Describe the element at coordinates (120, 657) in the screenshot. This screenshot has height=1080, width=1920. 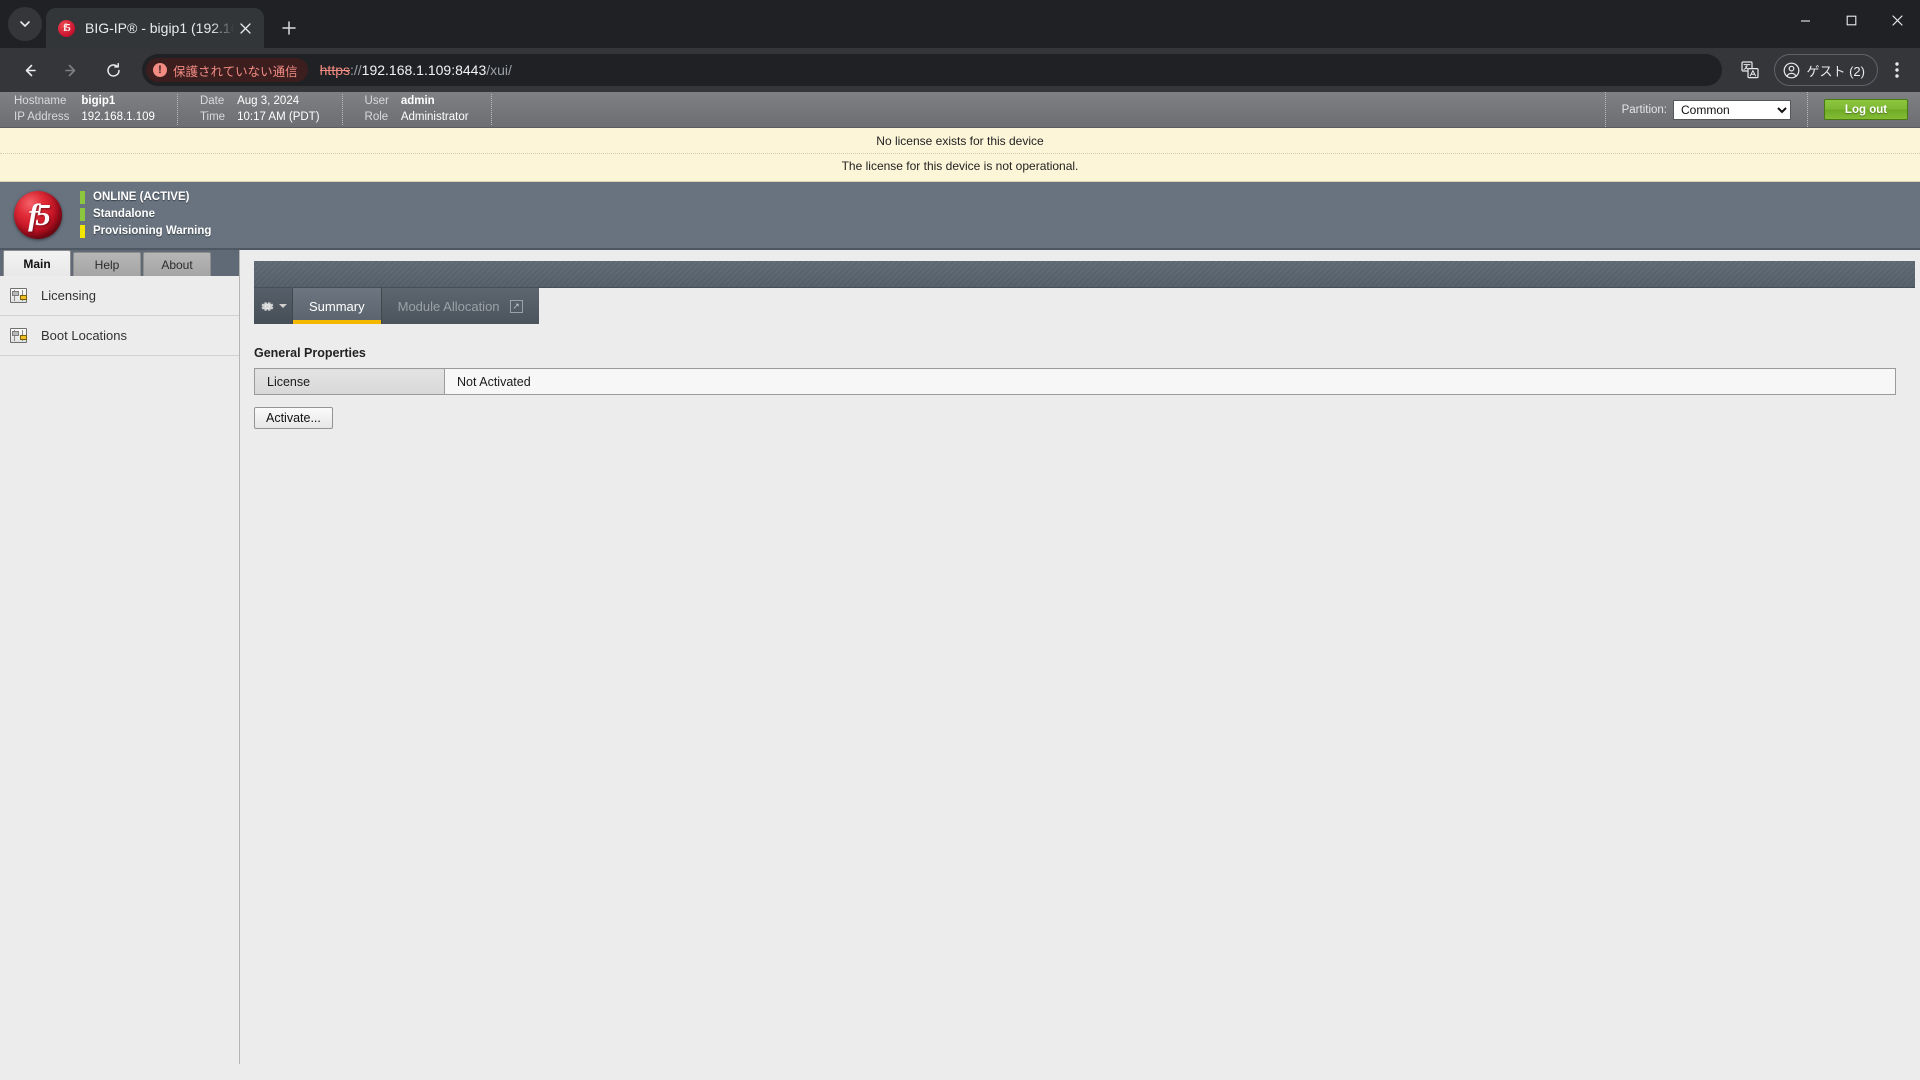
I see `sidebar: Main Help About Licensing Boot Locations` at that location.